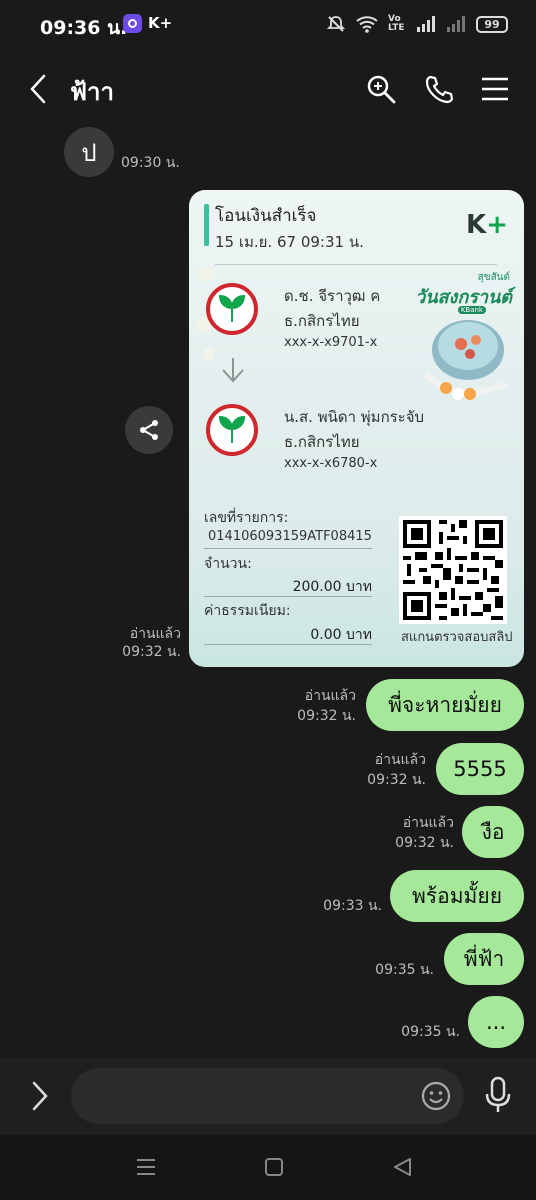 The height and width of the screenshot is (1200, 536). I want to click on ref-label: เลขที่รายการ:, so click(246, 518).